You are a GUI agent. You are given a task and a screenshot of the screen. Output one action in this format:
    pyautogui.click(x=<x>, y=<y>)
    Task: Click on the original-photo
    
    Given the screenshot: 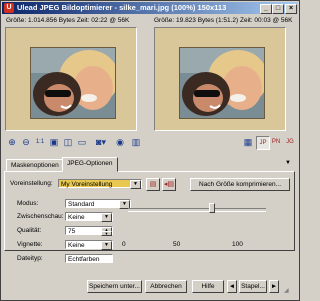 What is the action you would take?
    pyautogui.click(x=73, y=83)
    